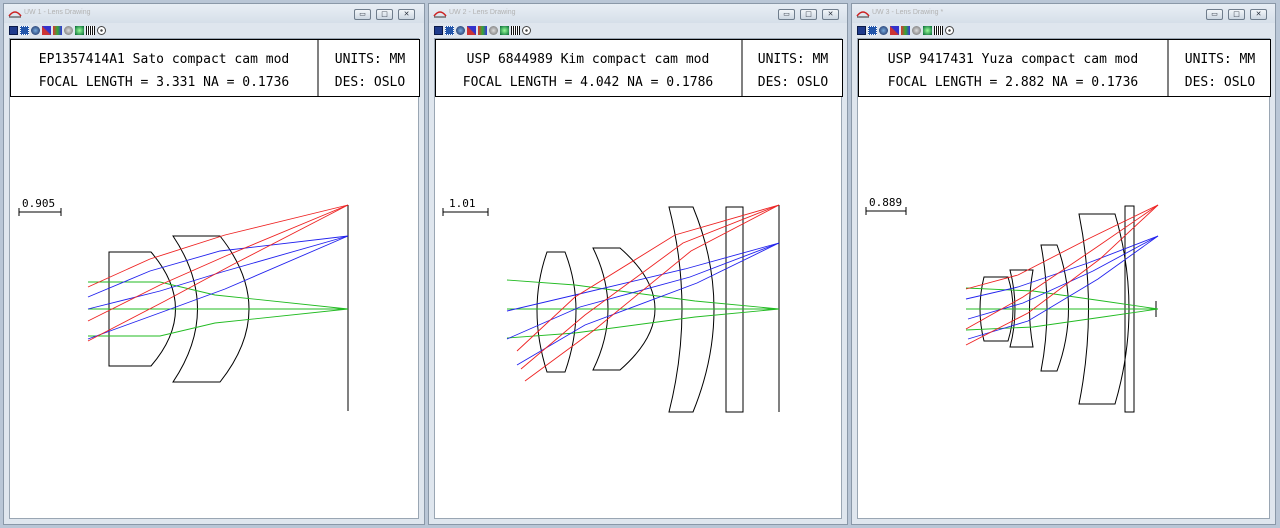  What do you see at coordinates (1013, 59) in the screenshot?
I see `lens-title: USP 9417431 Yuza compact cam mod` at bounding box center [1013, 59].